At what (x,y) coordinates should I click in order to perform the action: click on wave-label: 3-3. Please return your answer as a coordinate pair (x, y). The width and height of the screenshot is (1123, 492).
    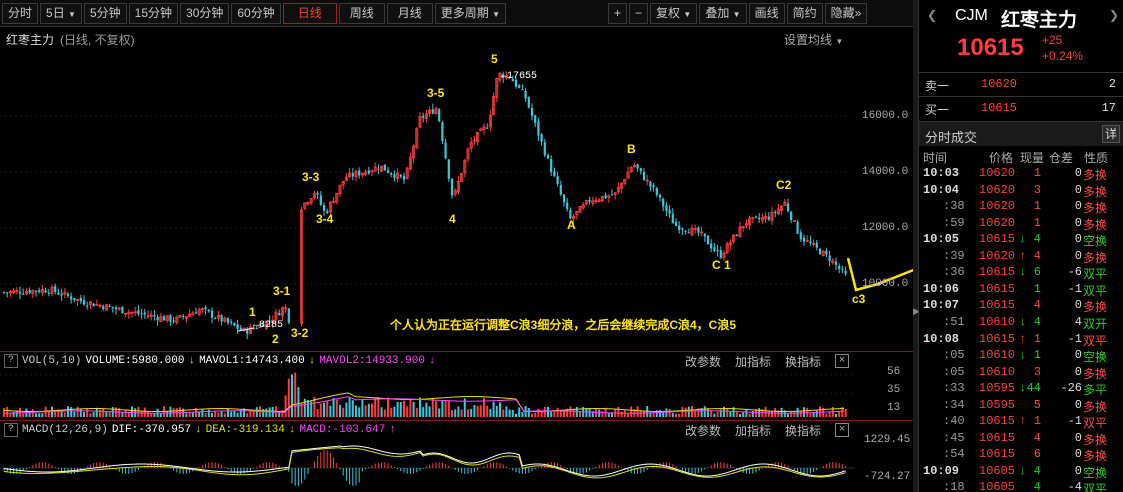
    Looking at the image, I should click on (311, 177).